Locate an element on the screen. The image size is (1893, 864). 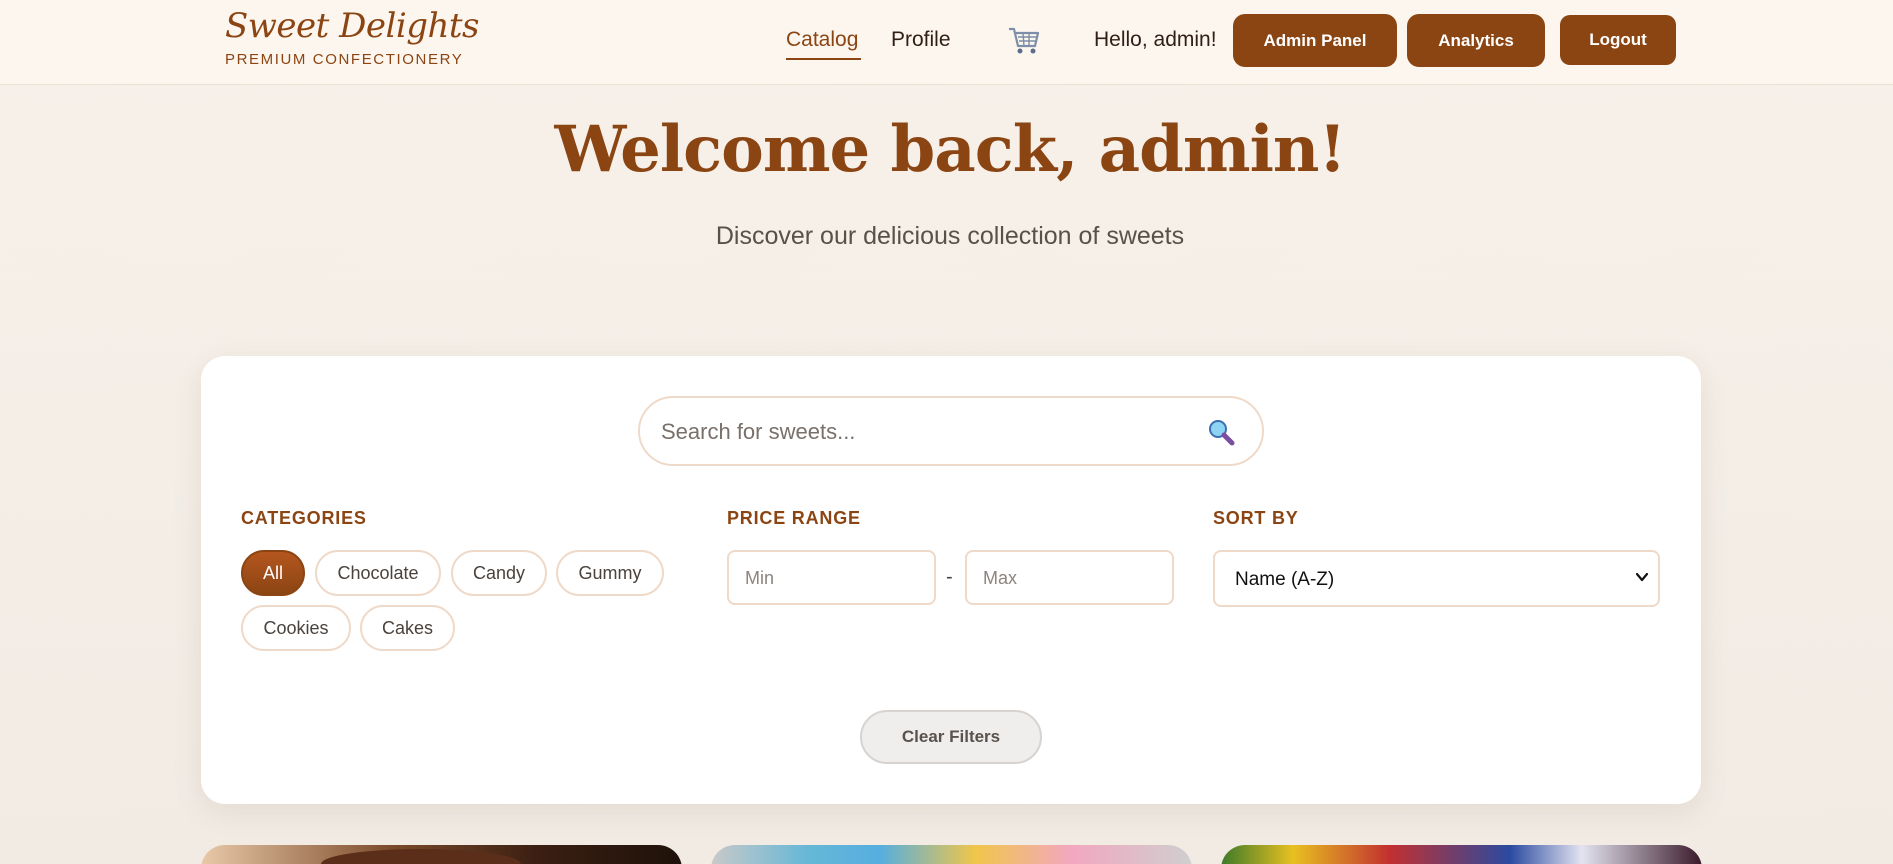
user-greeting: Hello, admin! is located at coordinates (1155, 39).